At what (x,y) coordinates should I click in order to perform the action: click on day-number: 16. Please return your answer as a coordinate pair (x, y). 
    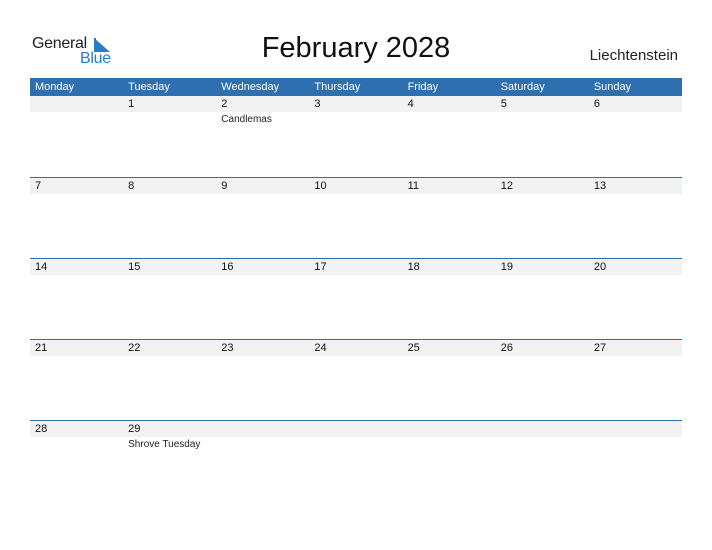
    Looking at the image, I should click on (227, 267).